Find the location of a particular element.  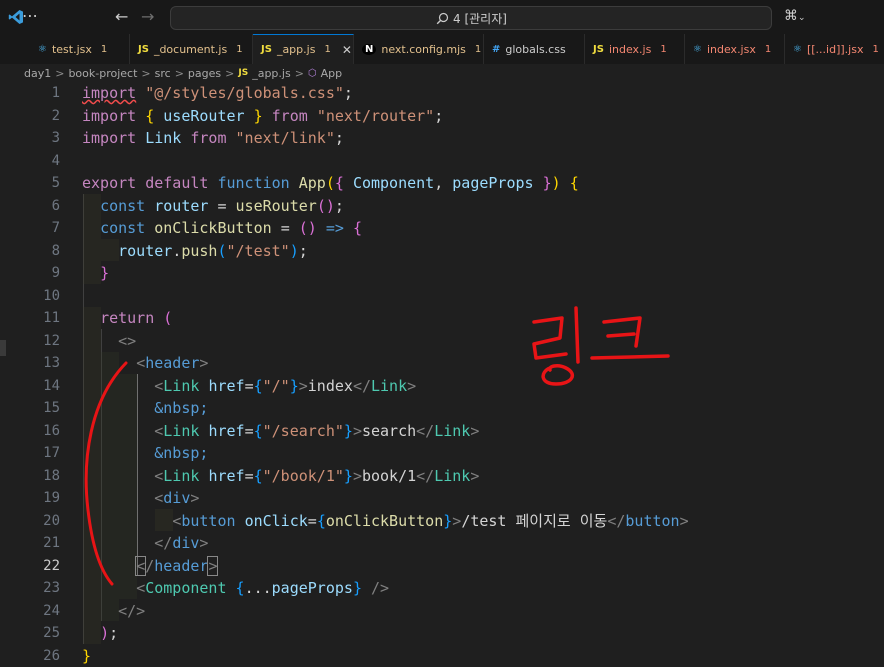

code-line: 7 const onClickButton = () => { is located at coordinates (442, 228).